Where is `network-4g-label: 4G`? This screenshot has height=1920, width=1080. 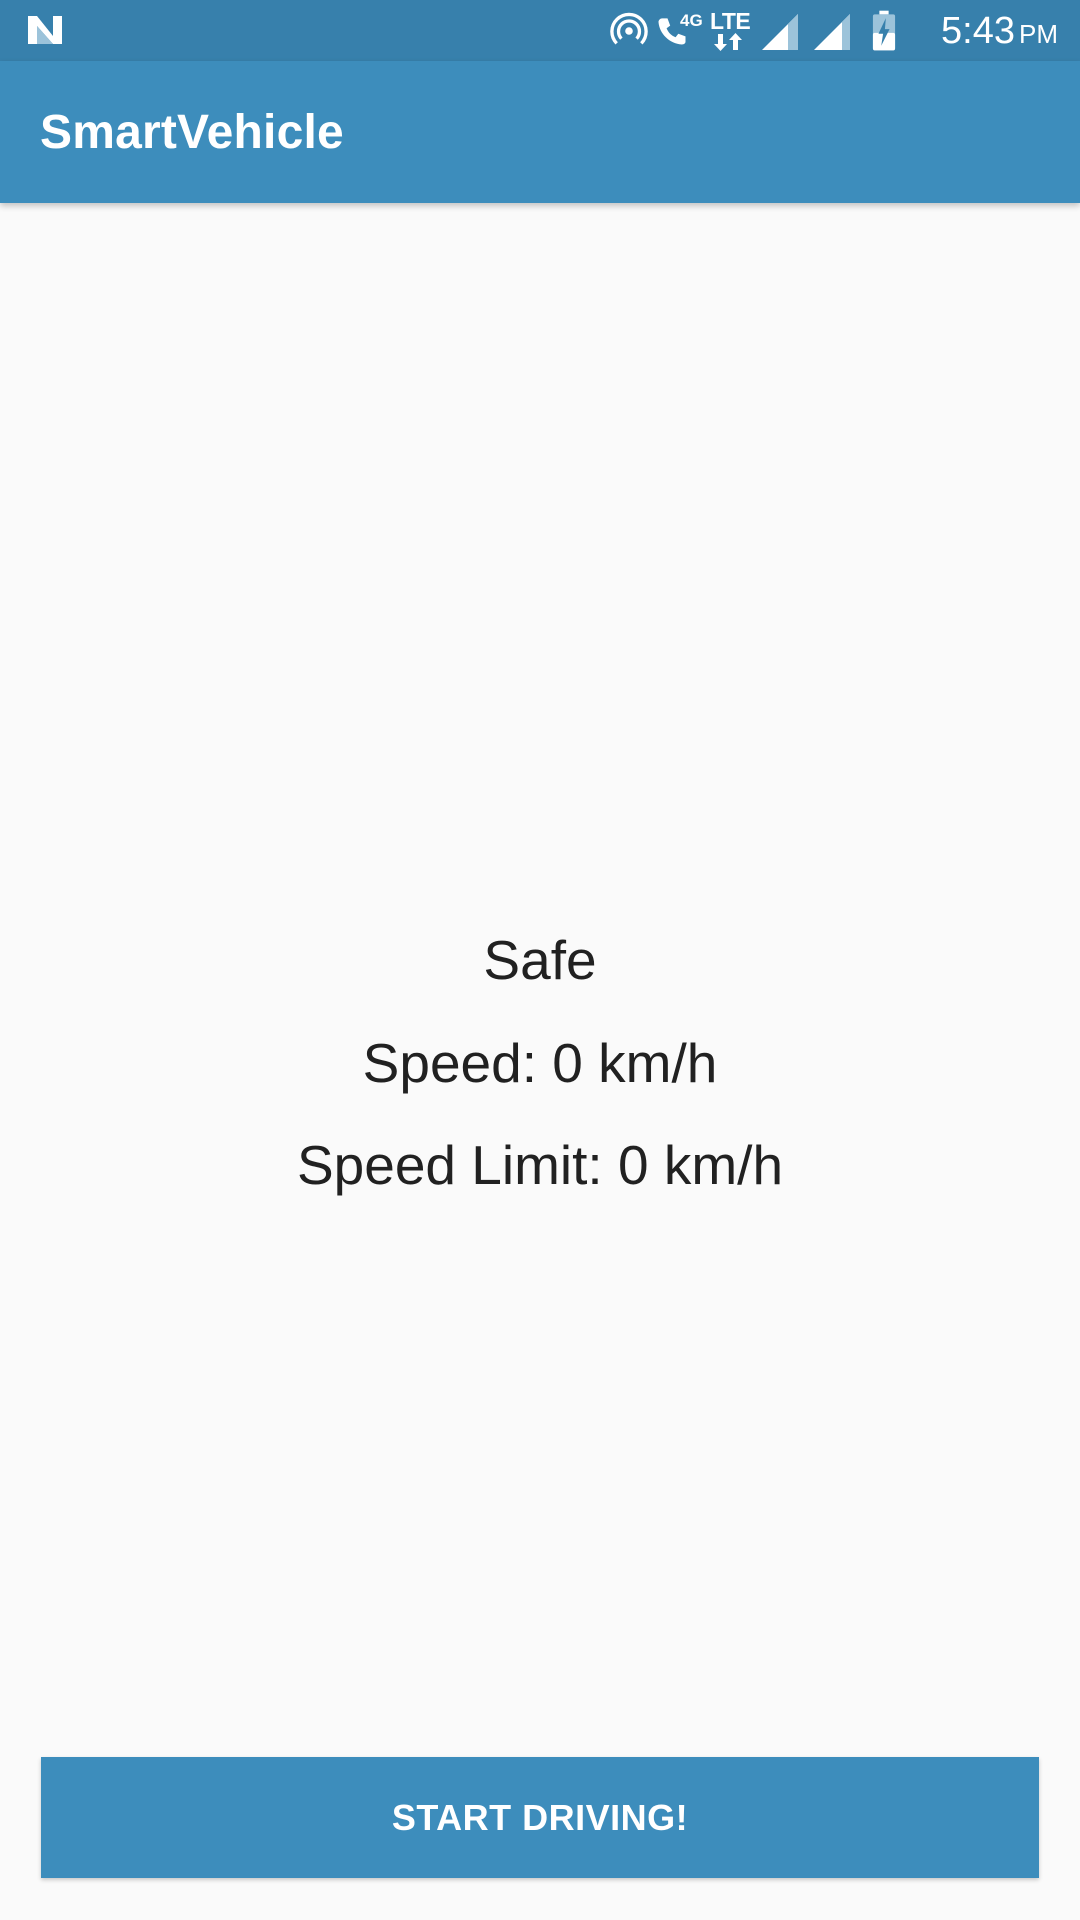 network-4g-label: 4G is located at coordinates (691, 20).